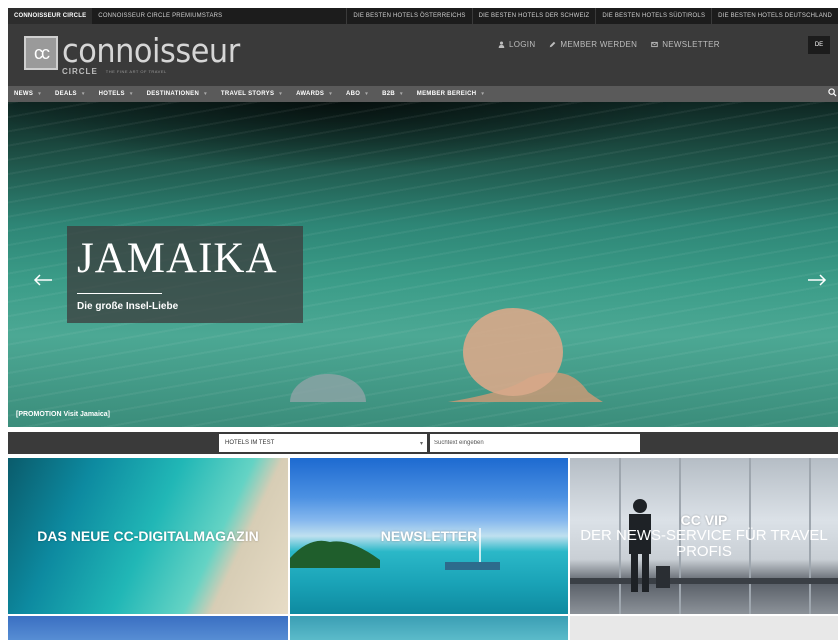 The height and width of the screenshot is (640, 838). Describe the element at coordinates (654, 44) in the screenshot. I see `mail-icon` at that location.